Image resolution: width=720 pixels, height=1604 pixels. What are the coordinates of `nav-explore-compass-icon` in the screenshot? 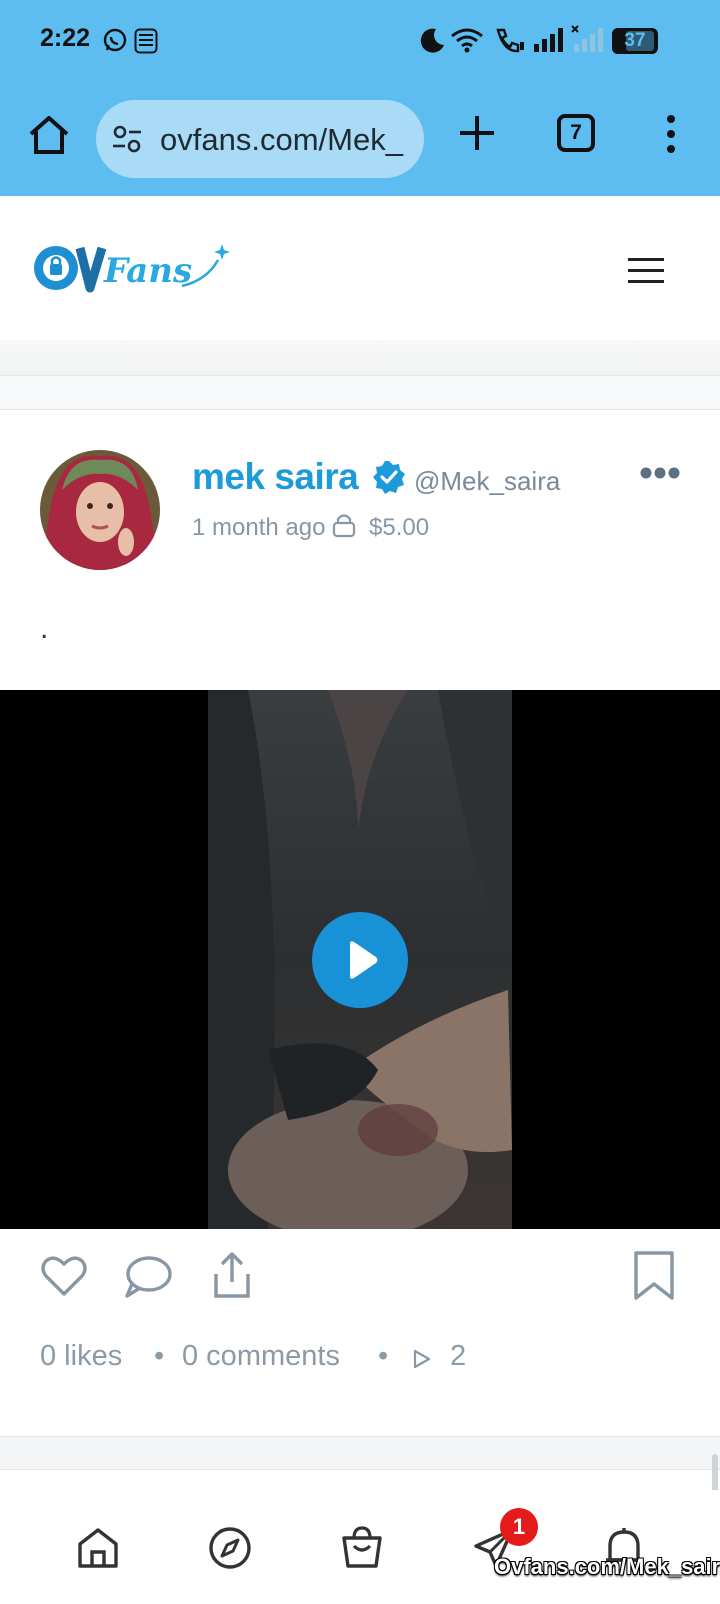 It's located at (230, 1548).